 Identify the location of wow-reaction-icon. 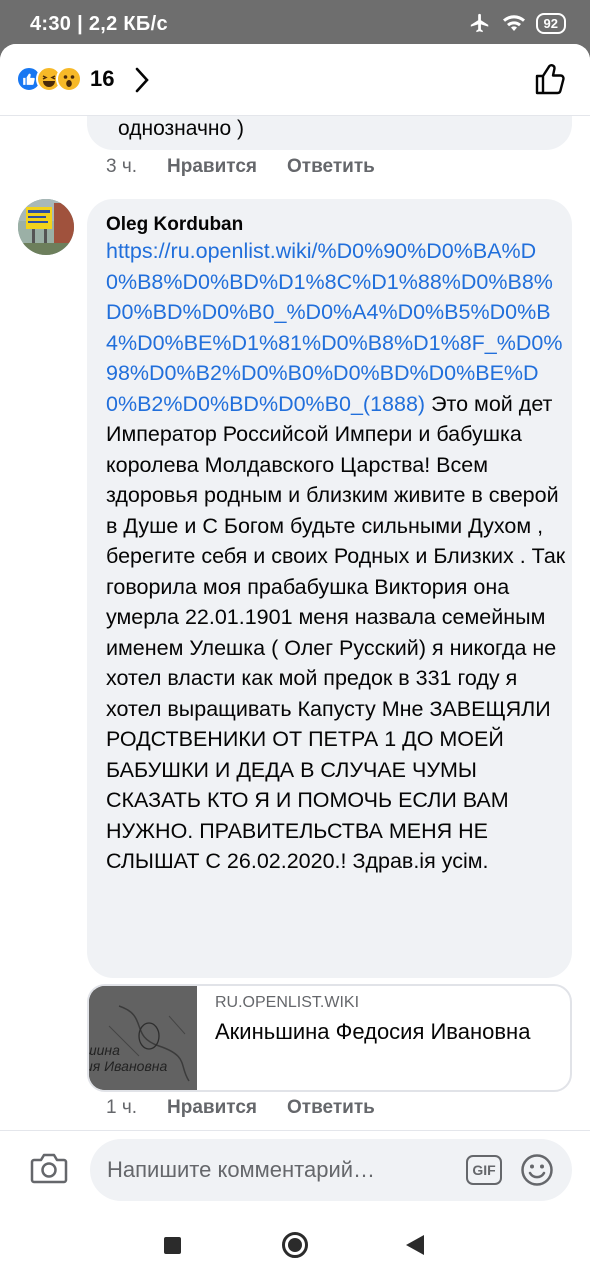
(69, 79).